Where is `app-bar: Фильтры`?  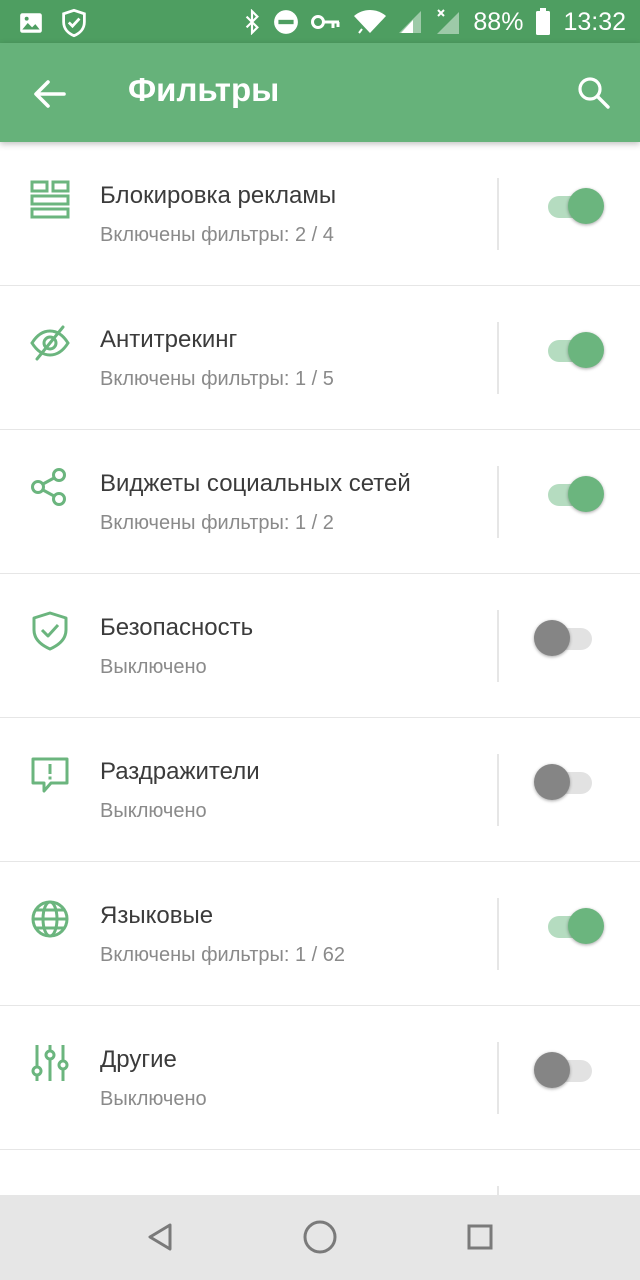
app-bar: Фильтры is located at coordinates (320, 92).